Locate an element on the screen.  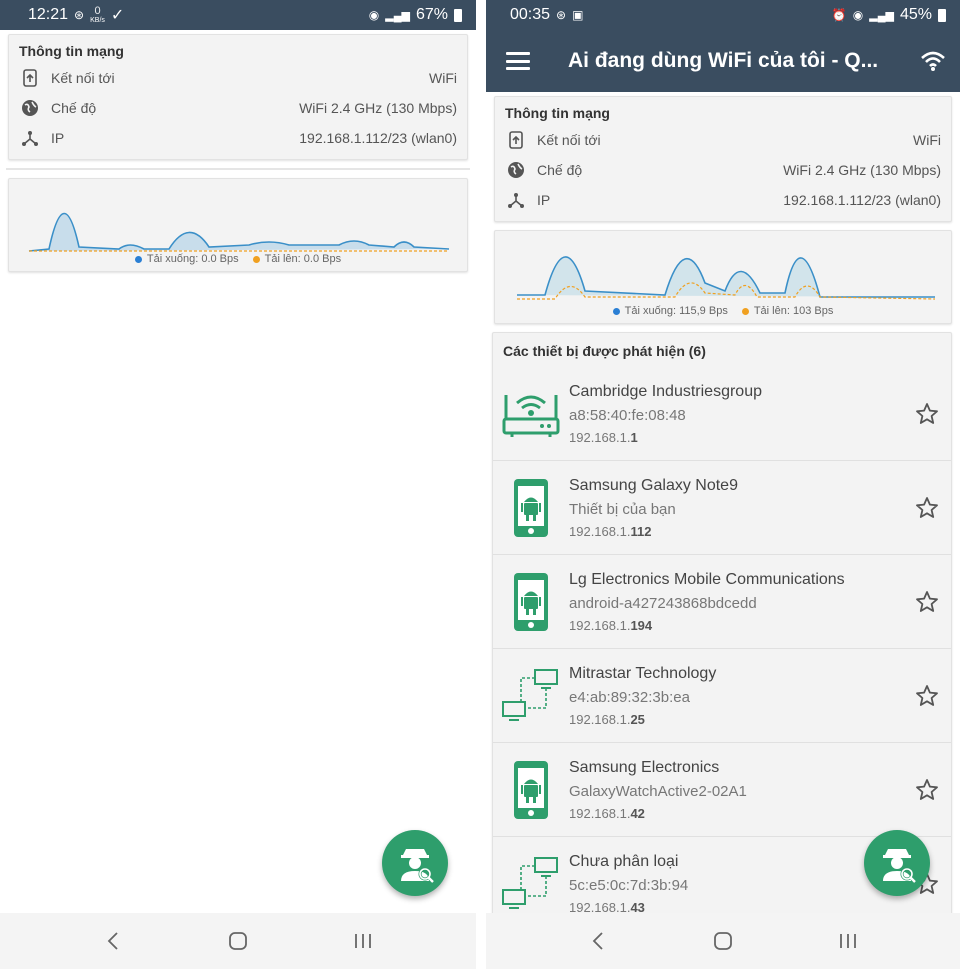
legend-download: Tải xuống: 115,9 Bps is located at coordinates (670, 311).